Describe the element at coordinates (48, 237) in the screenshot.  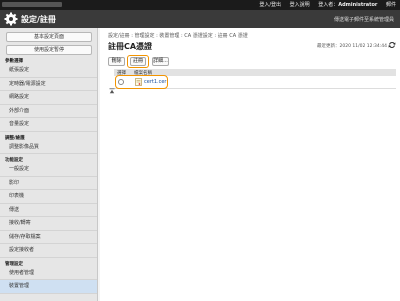
I see `sidebar-item-store-files: 儲存/存取檔案` at that location.